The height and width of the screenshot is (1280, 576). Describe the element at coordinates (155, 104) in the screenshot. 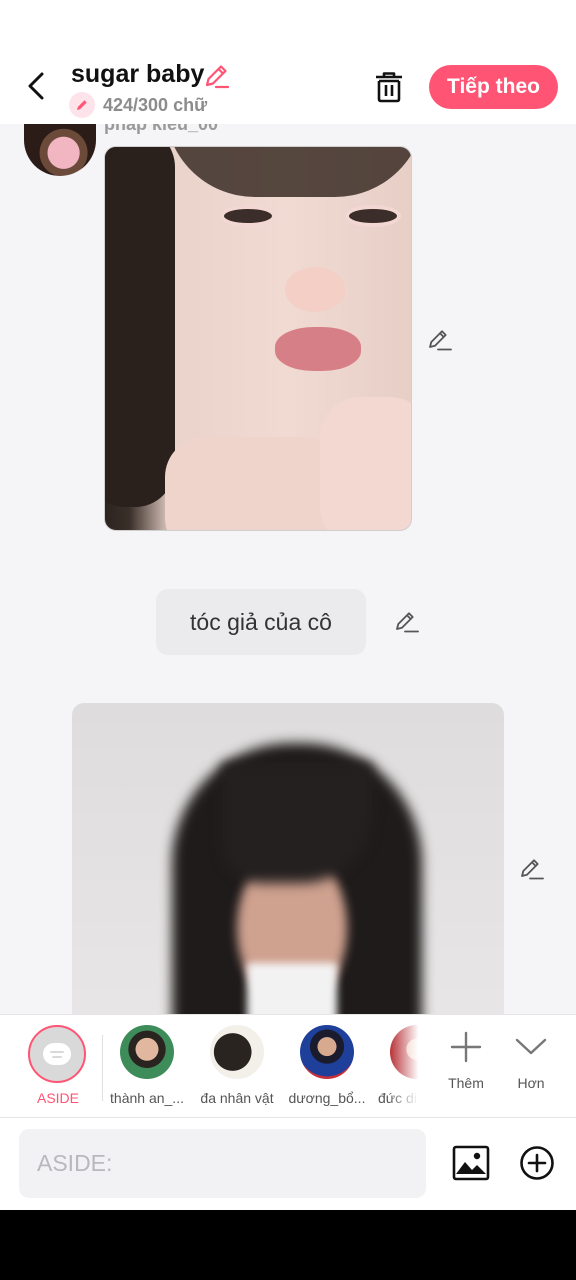

I see `word-count-text: 424/300 chữ` at that location.